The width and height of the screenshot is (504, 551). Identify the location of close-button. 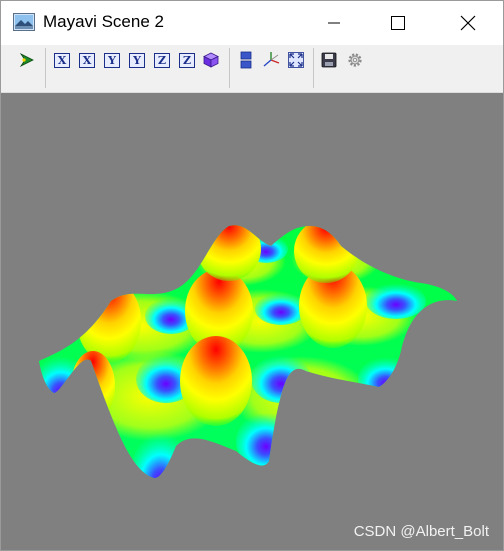
(468, 23).